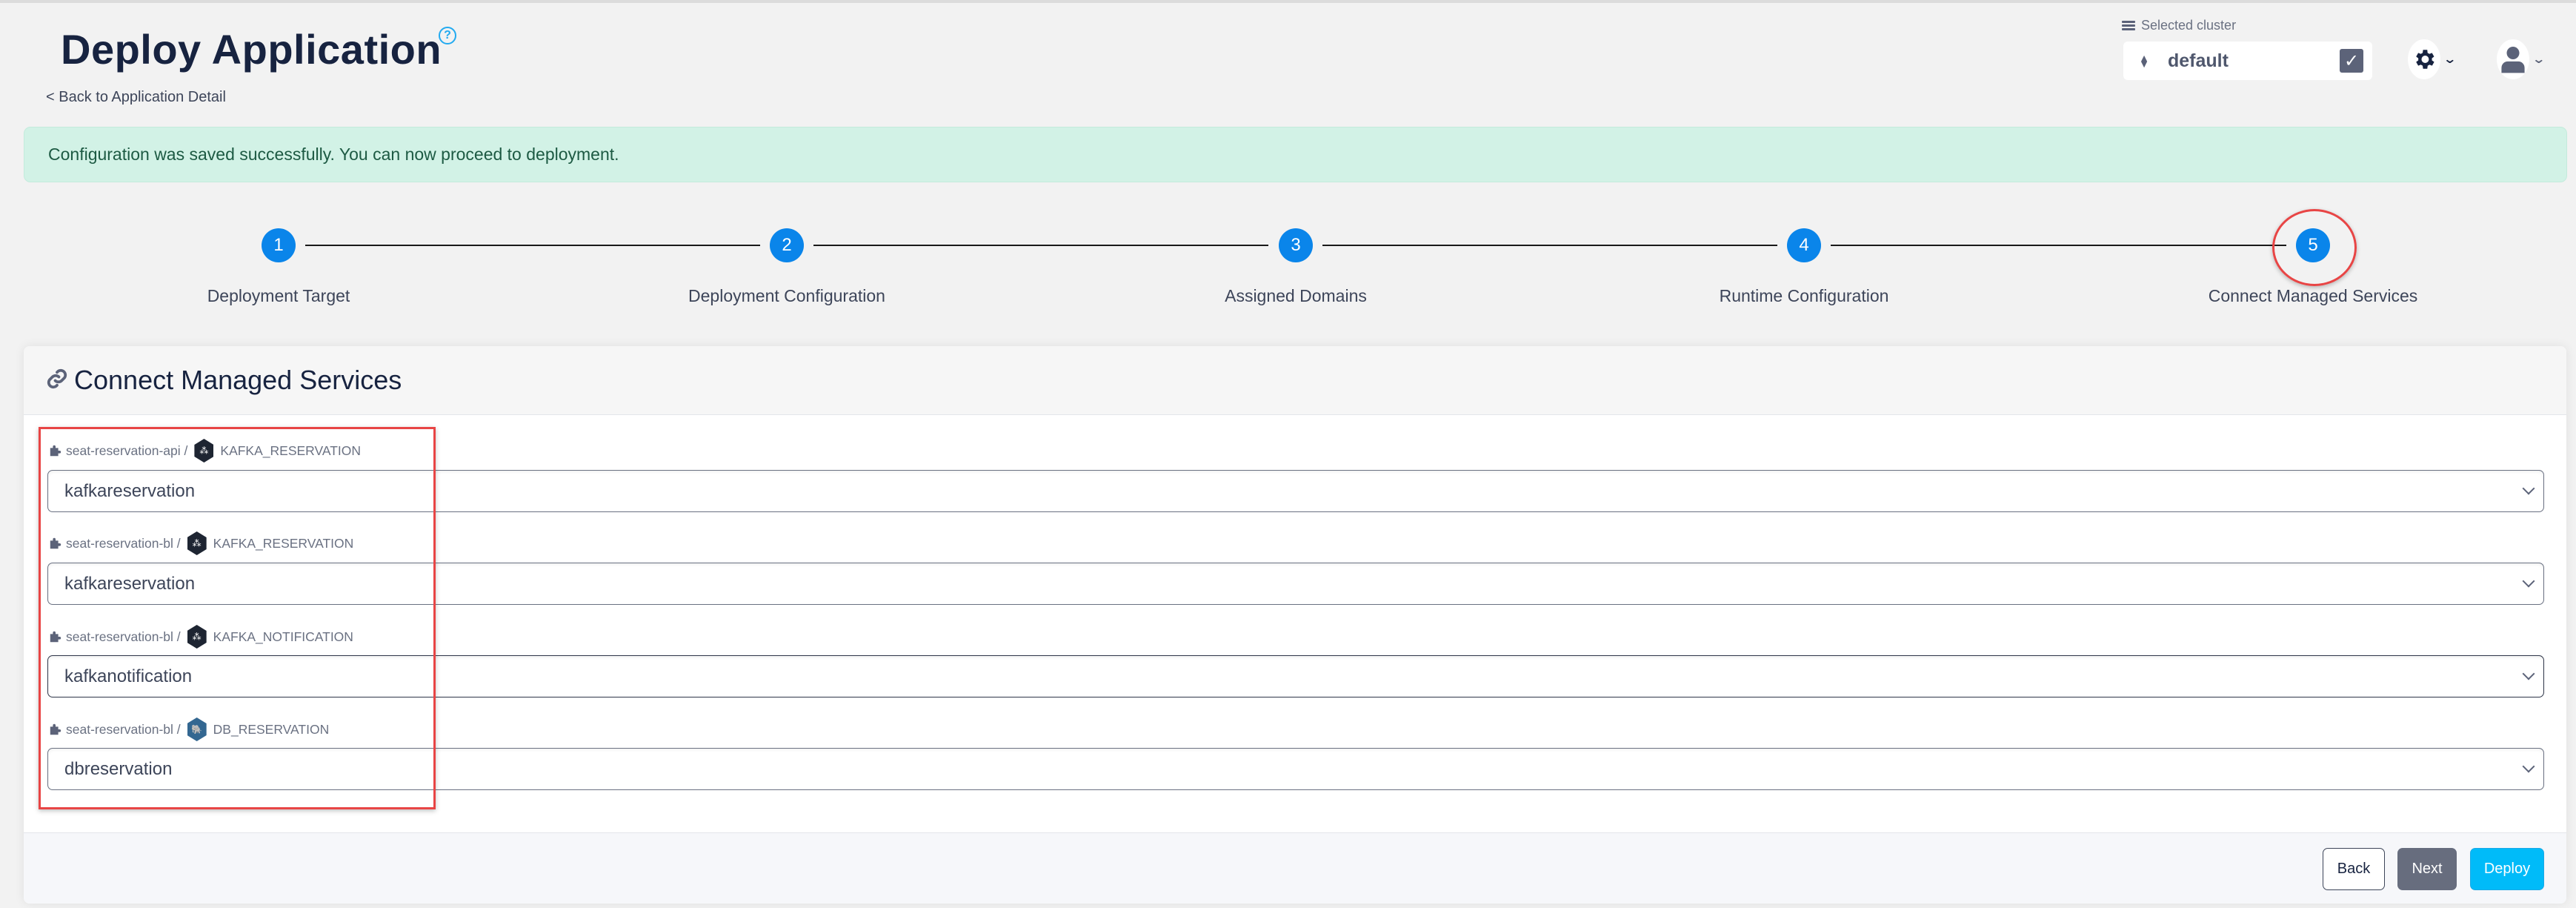  What do you see at coordinates (1804, 245) in the screenshot?
I see `step-4-circle: 4` at bounding box center [1804, 245].